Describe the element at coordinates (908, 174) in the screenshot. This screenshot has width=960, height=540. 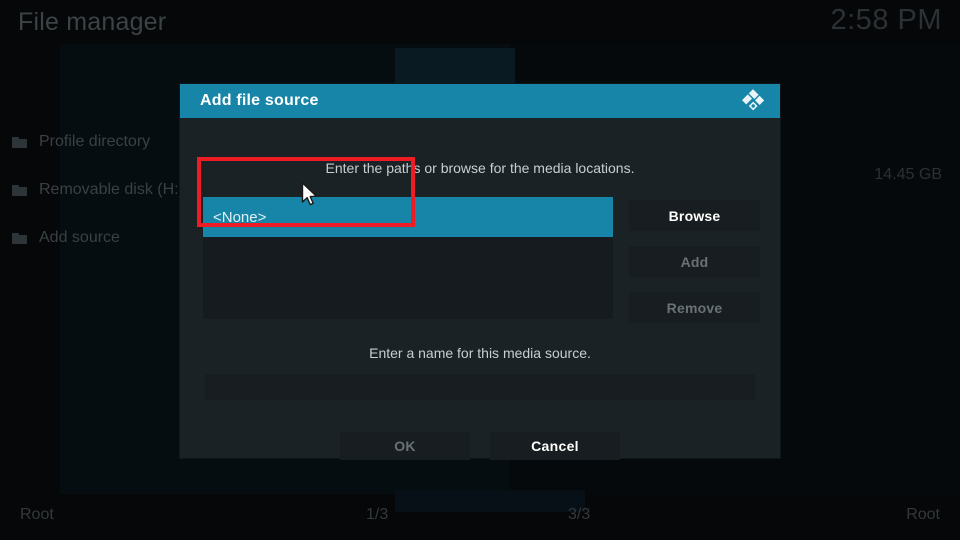
I see `disk-size-label: 14.45 GB` at that location.